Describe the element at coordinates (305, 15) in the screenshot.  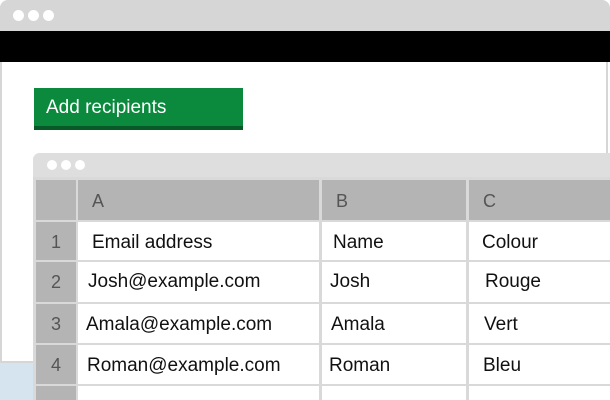
I see `browser-titlebar` at that location.